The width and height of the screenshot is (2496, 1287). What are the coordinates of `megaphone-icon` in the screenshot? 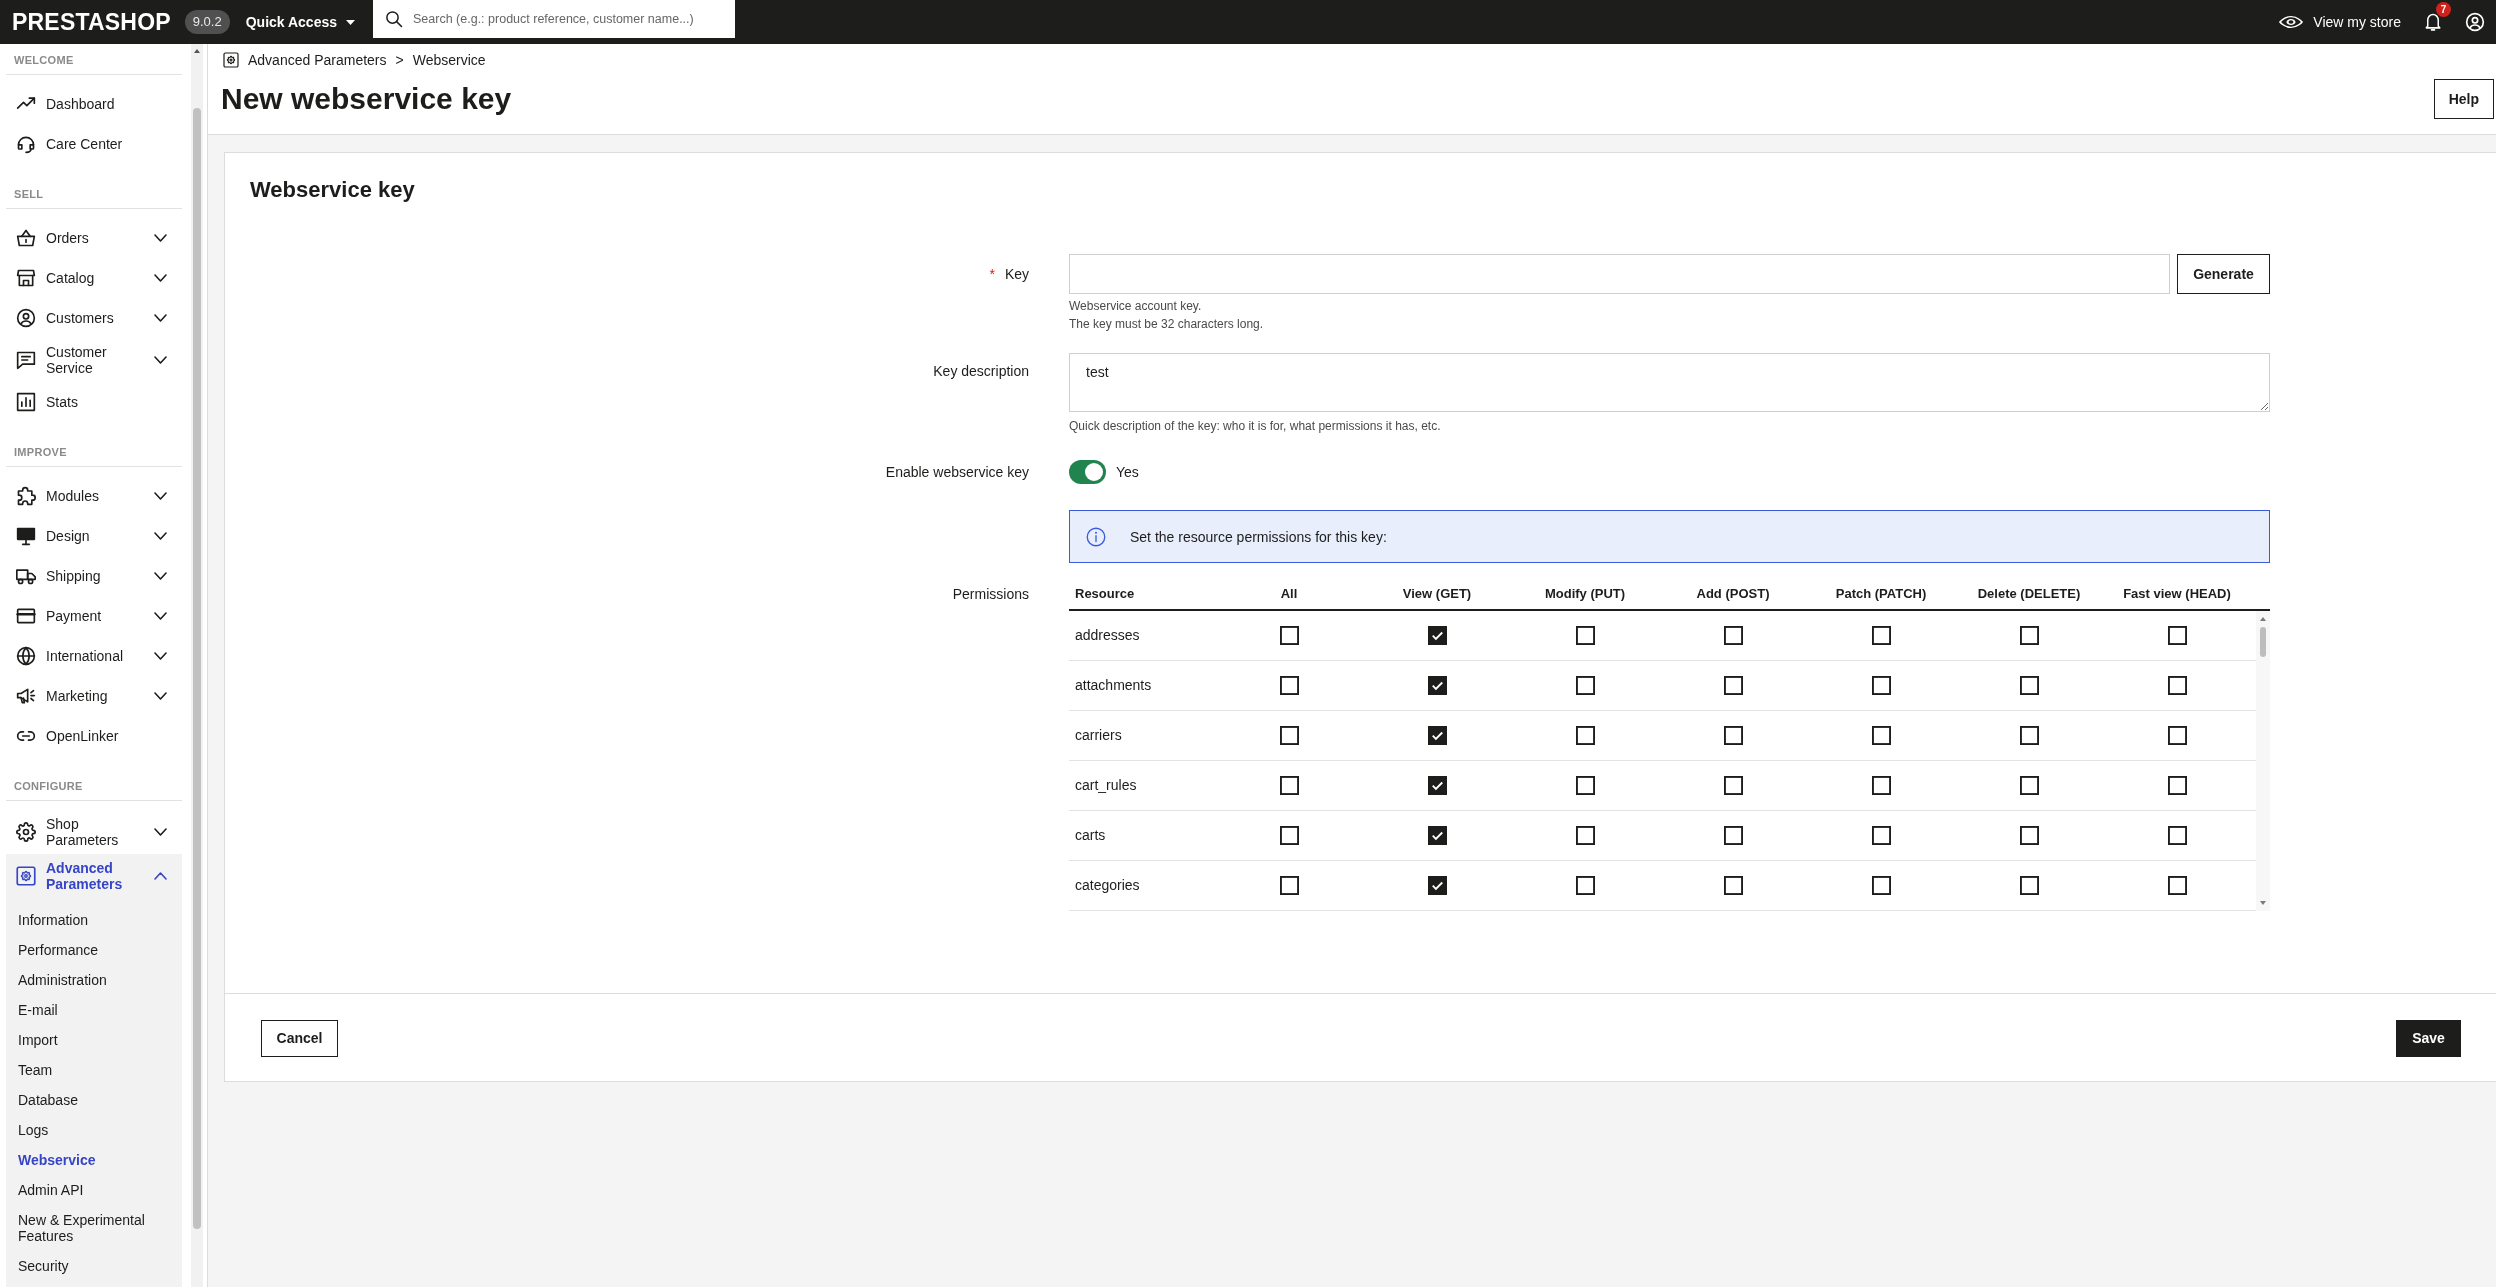 It's located at (26, 696).